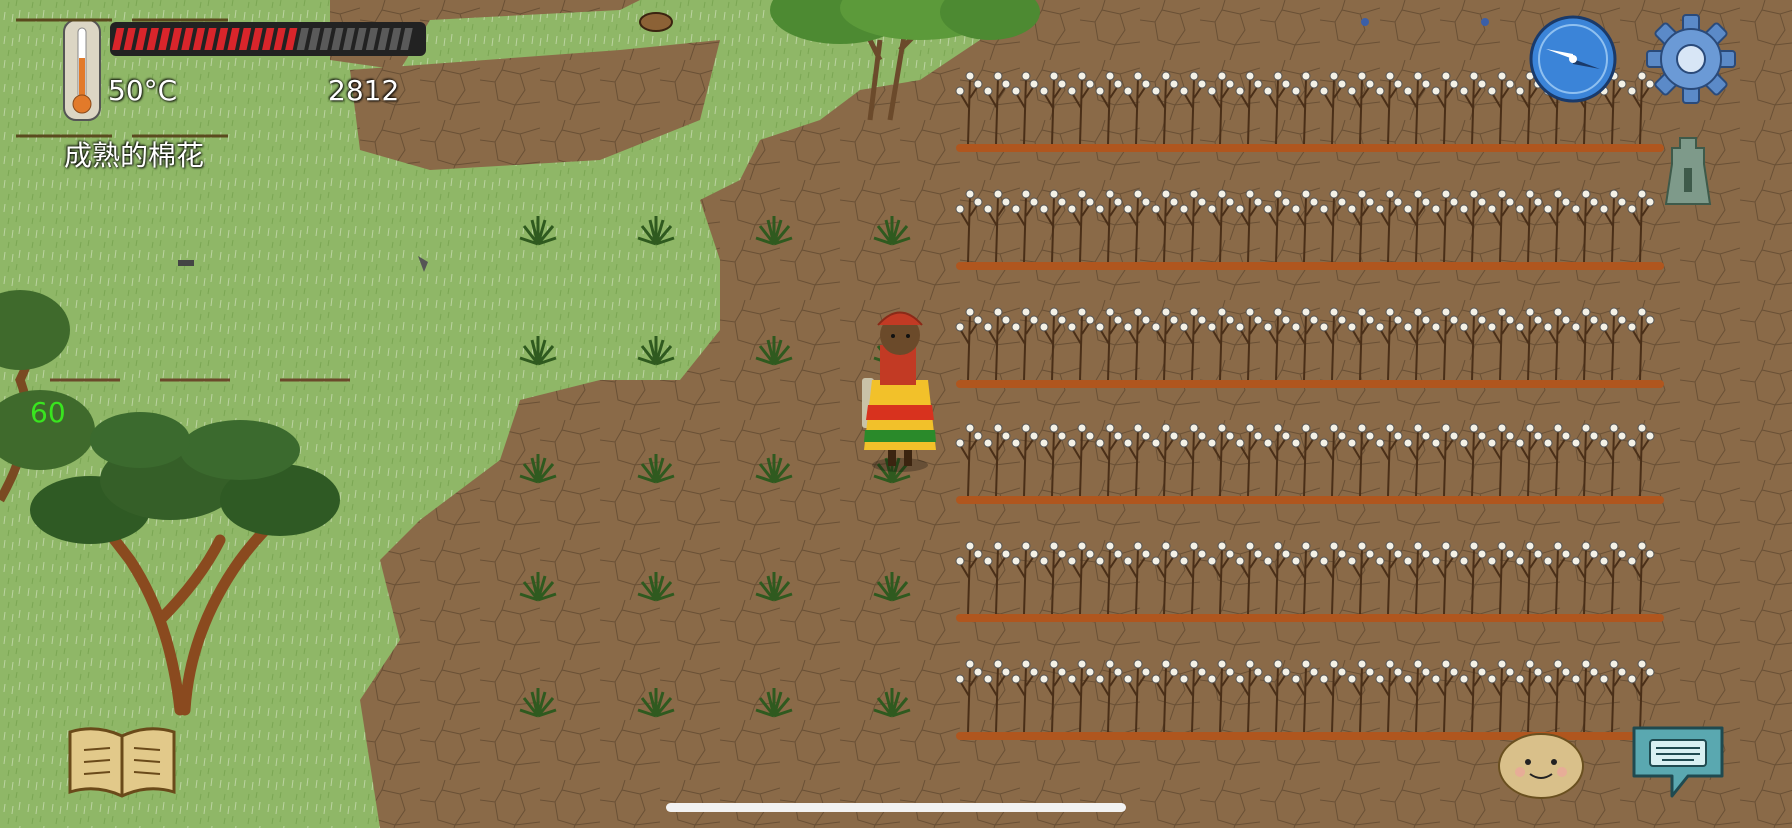 Image resolution: width=1792 pixels, height=828 pixels. What do you see at coordinates (143, 90) in the screenshot?
I see `temperature-readout: 50°C` at bounding box center [143, 90].